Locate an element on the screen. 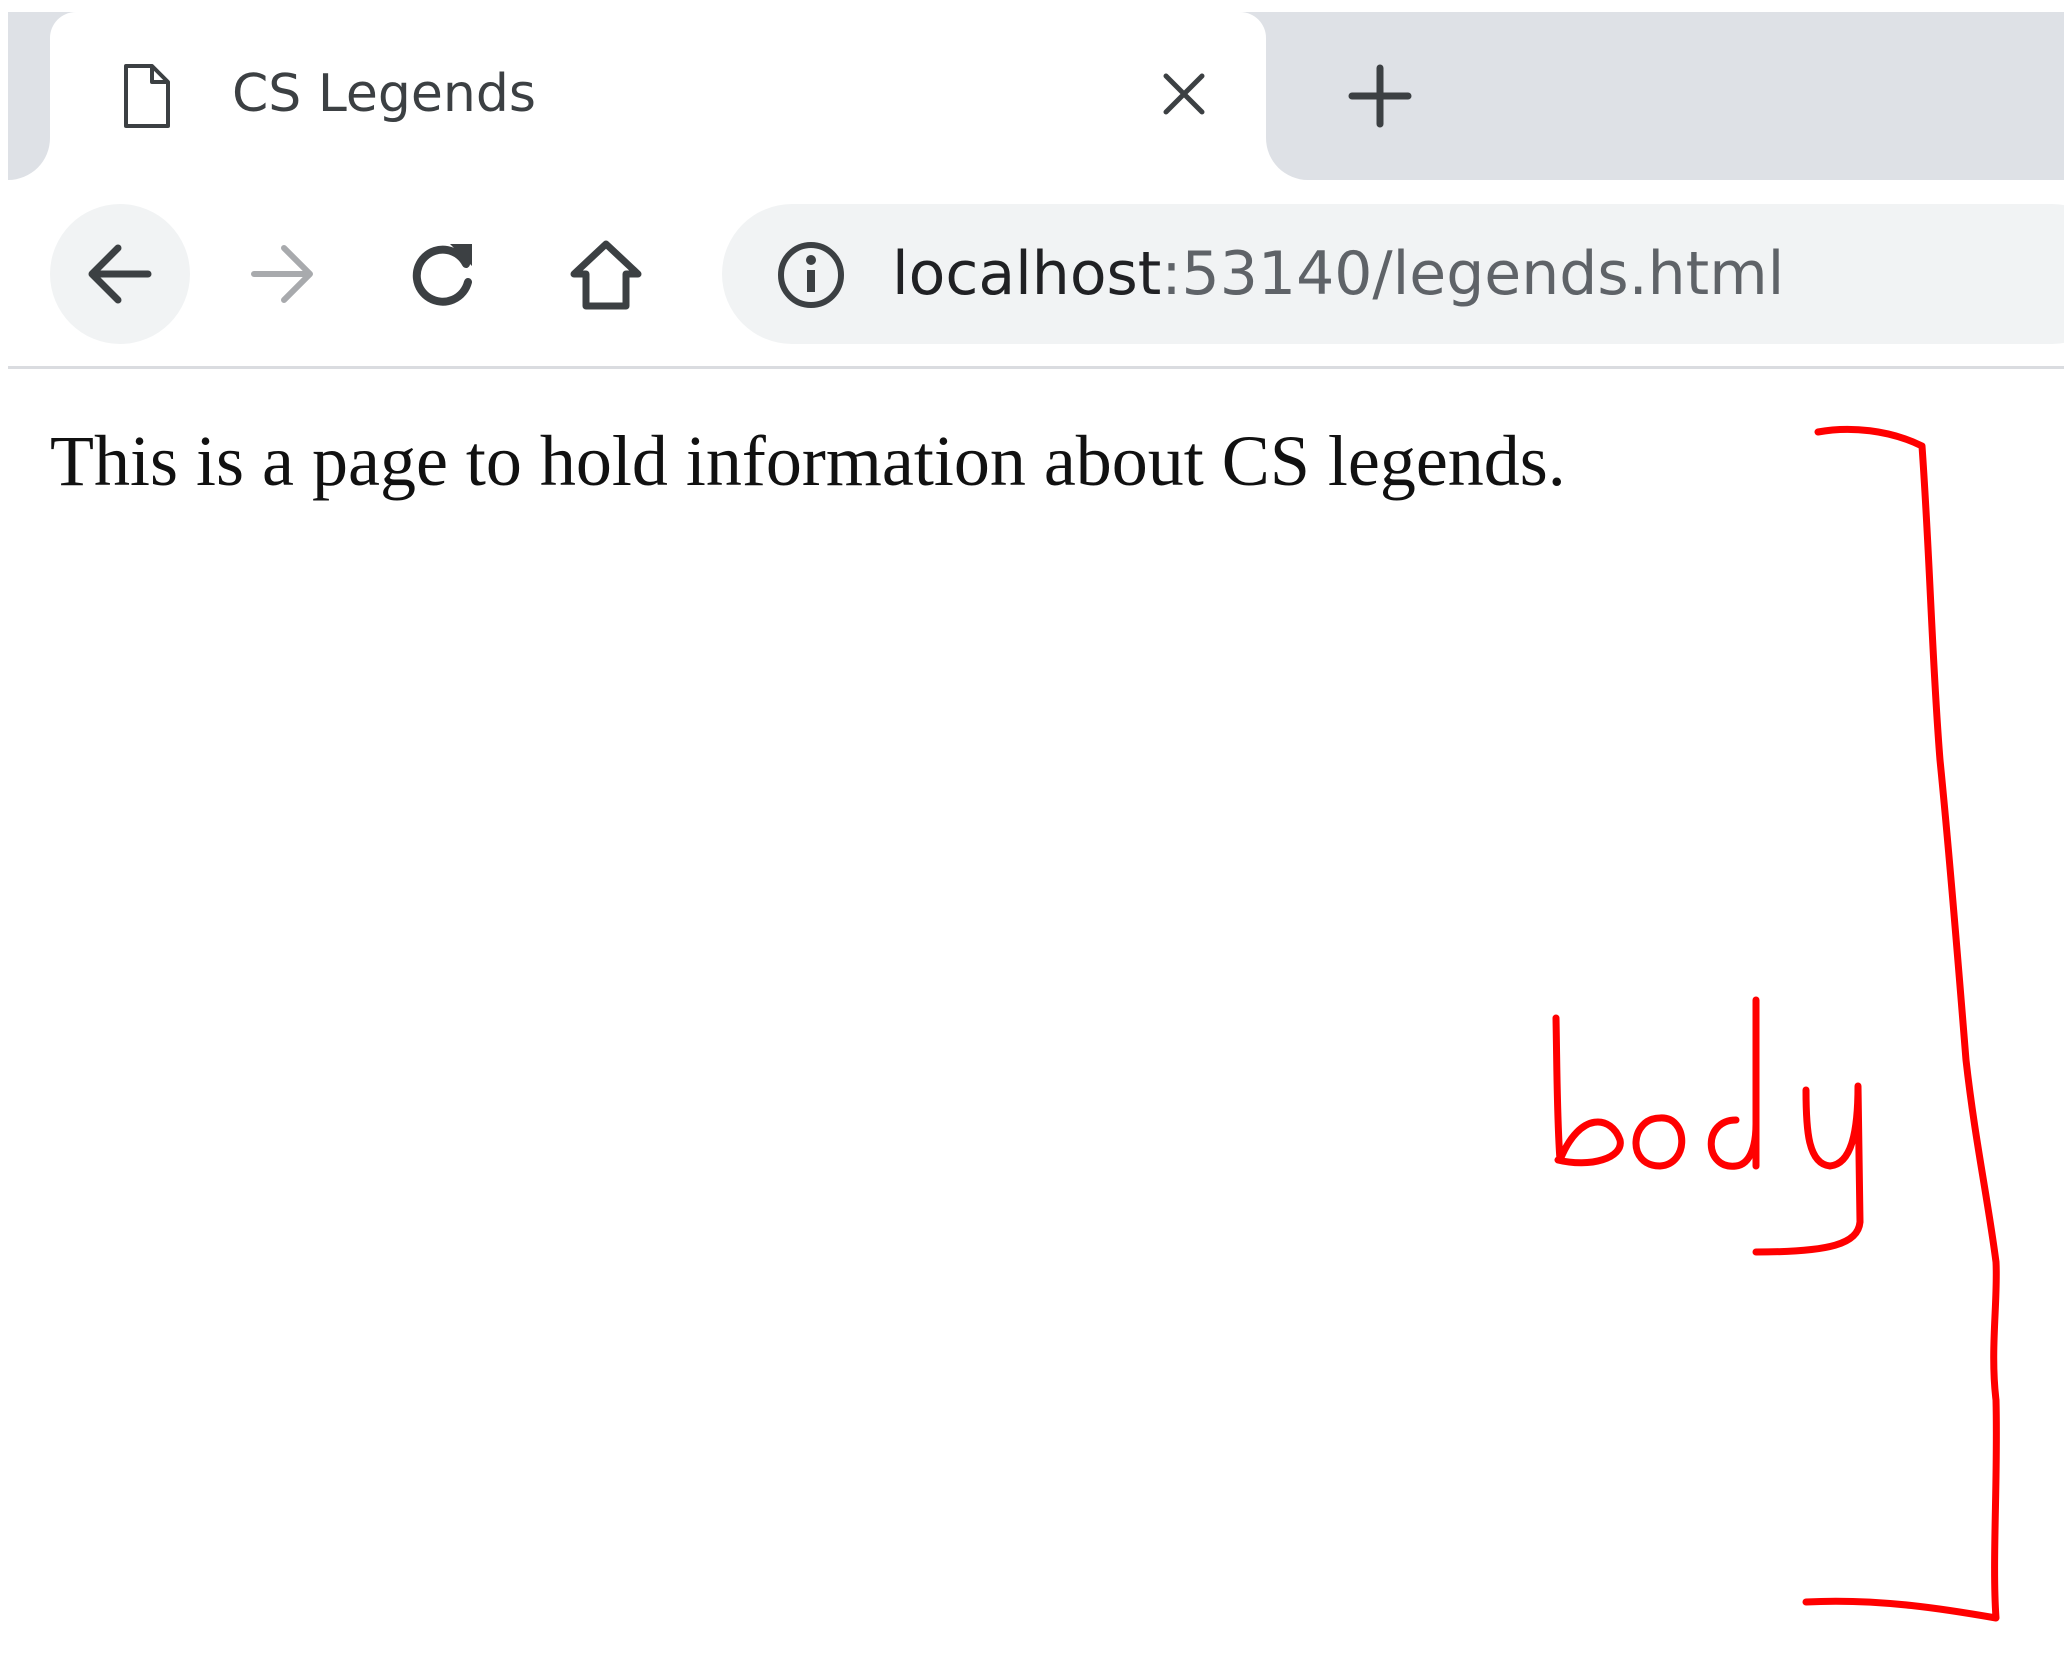  url-path: :53140/legends.html is located at coordinates (1473, 274).